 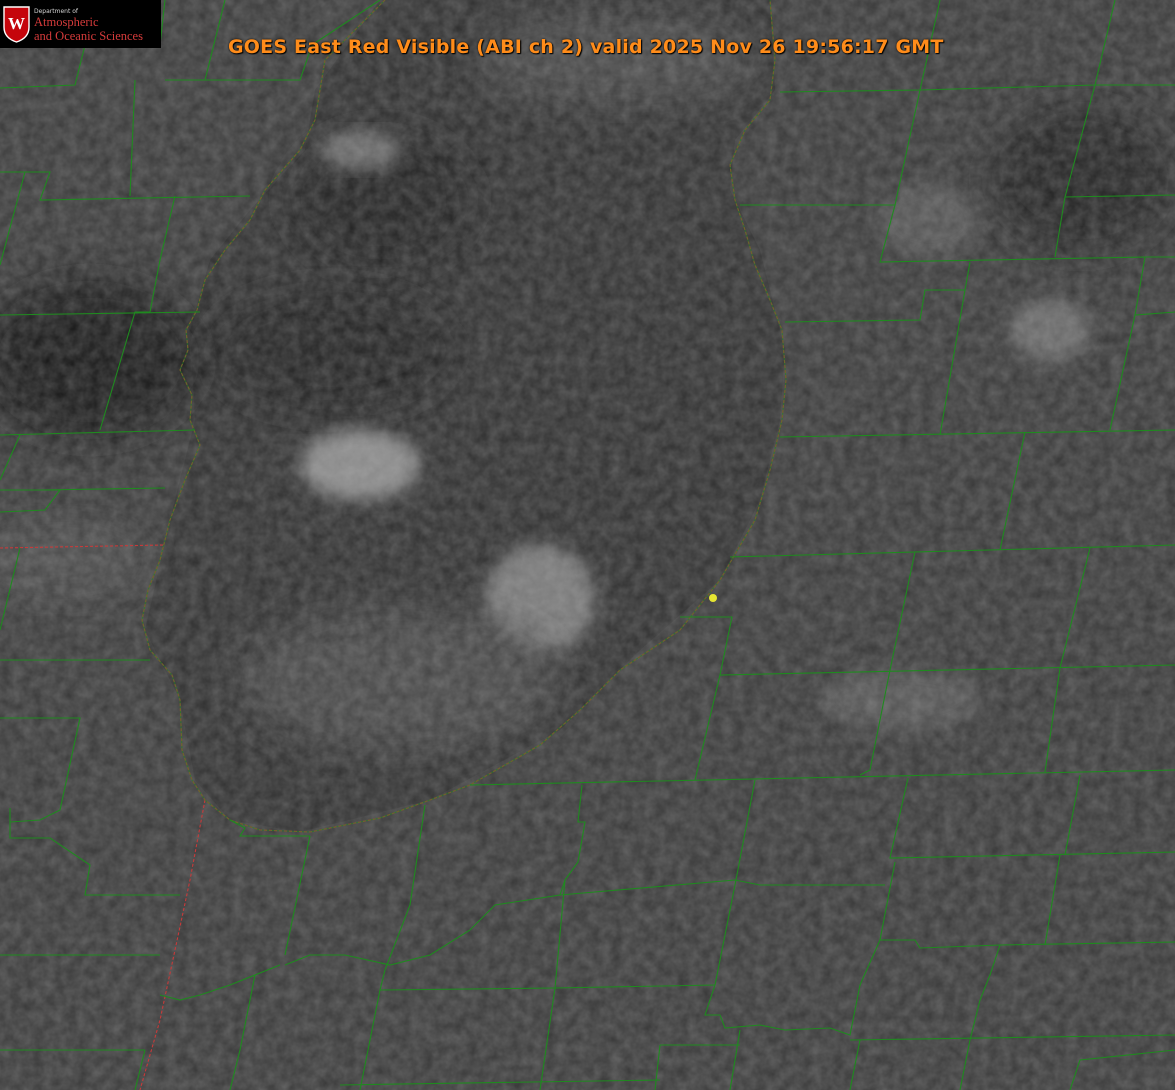 What do you see at coordinates (713, 598) in the screenshot?
I see `location-marker` at bounding box center [713, 598].